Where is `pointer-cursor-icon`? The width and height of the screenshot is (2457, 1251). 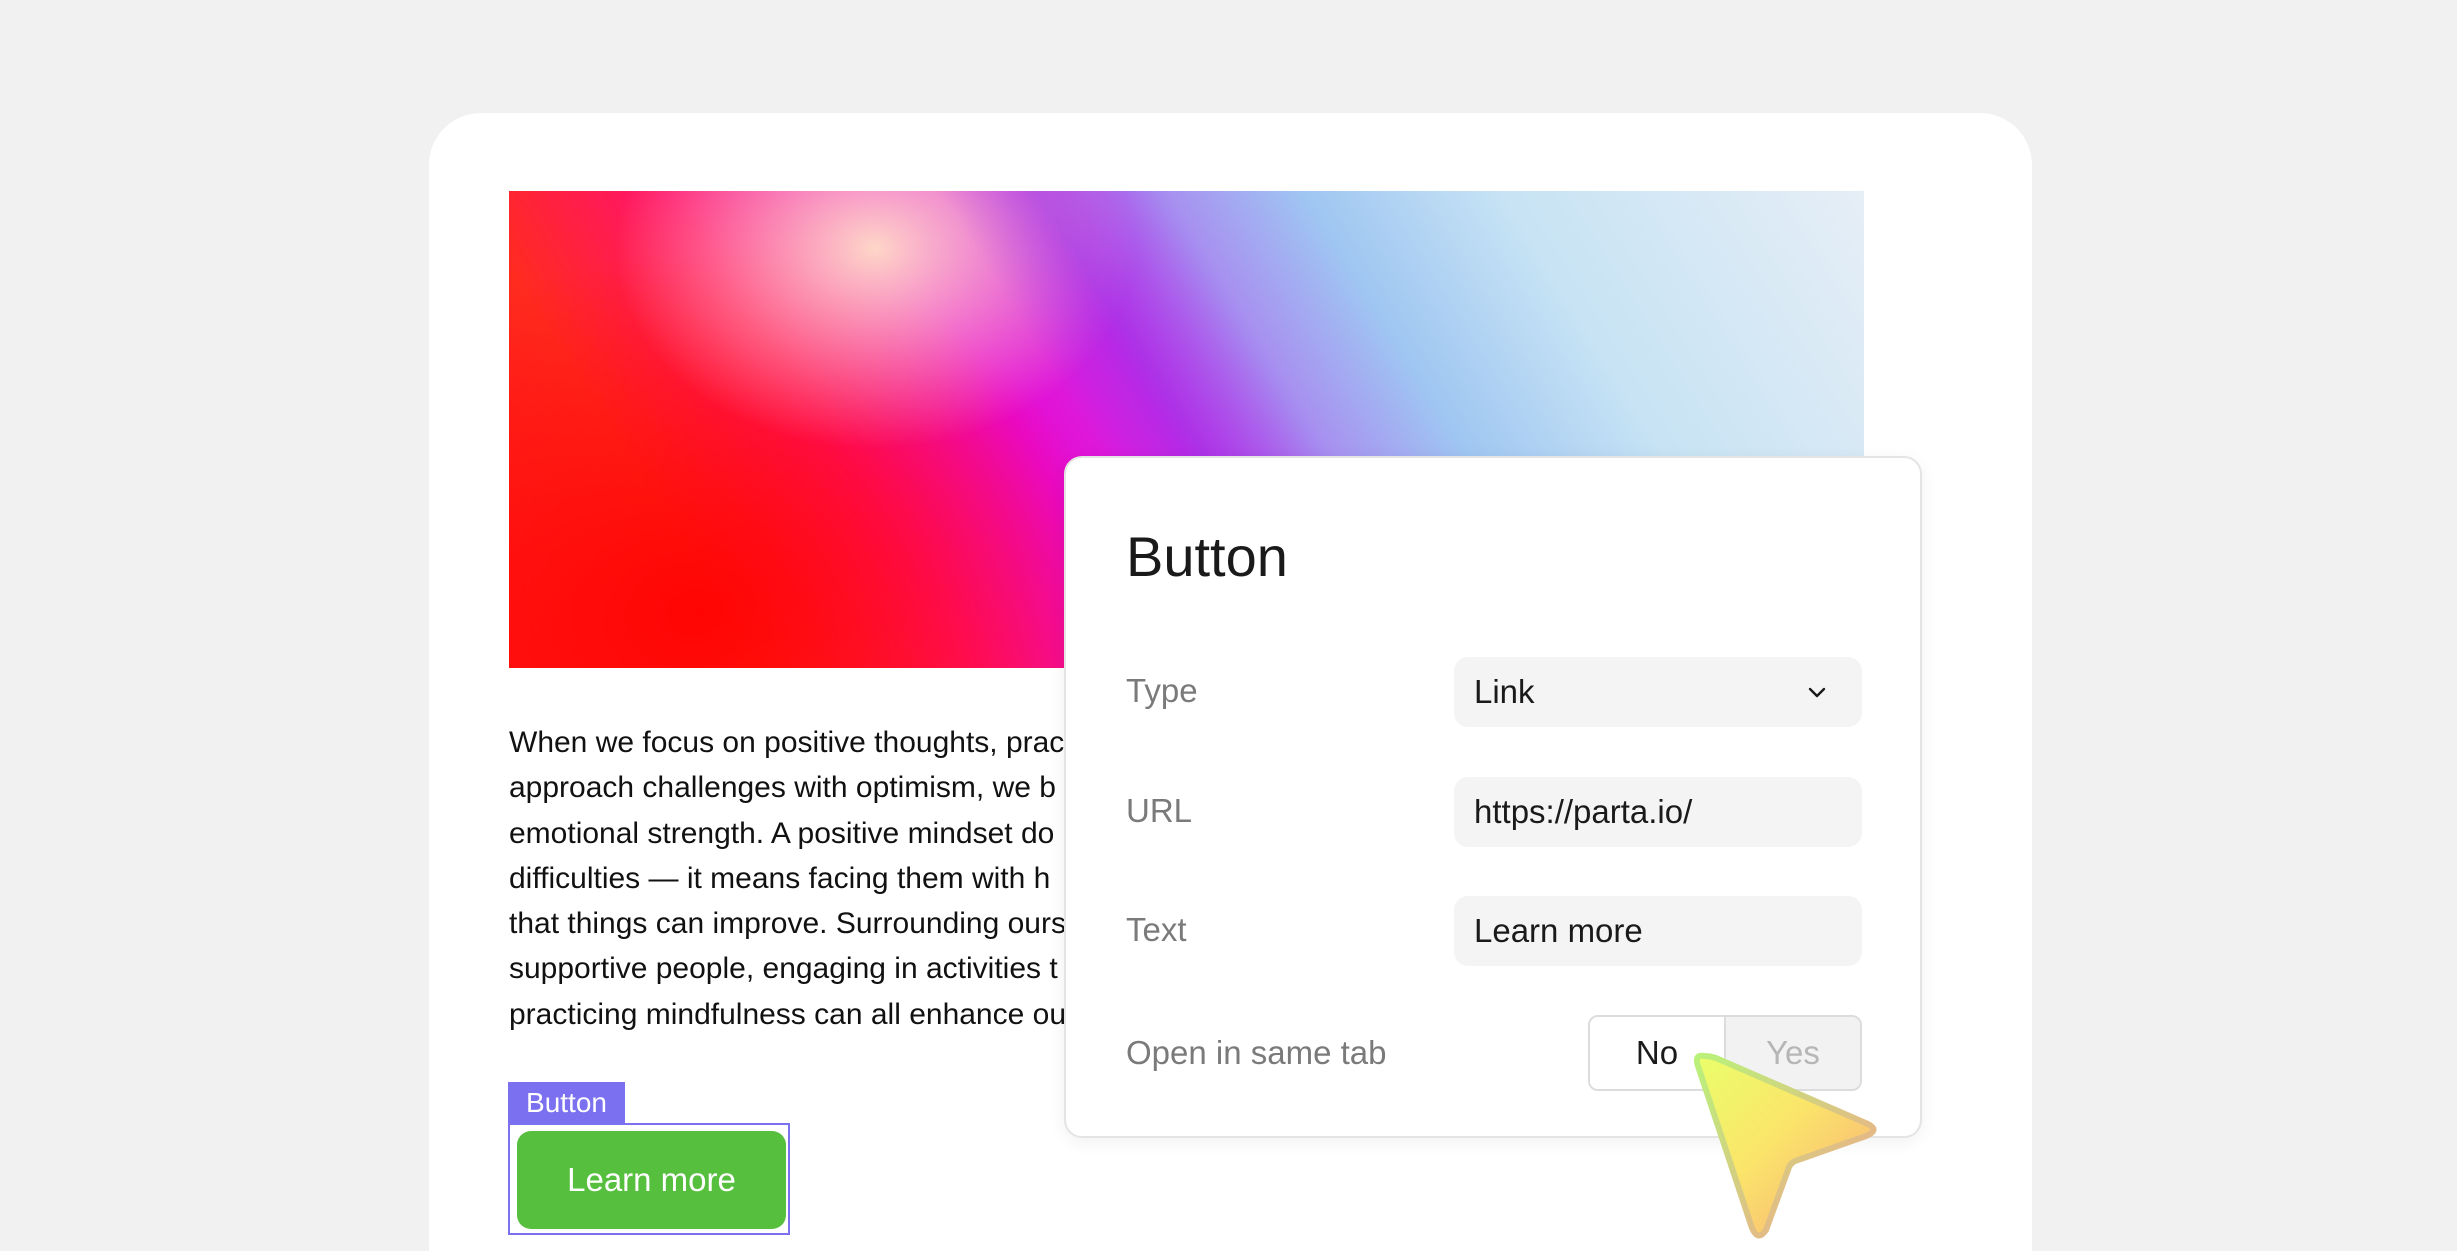
pointer-cursor-icon is located at coordinates (1785, 1145).